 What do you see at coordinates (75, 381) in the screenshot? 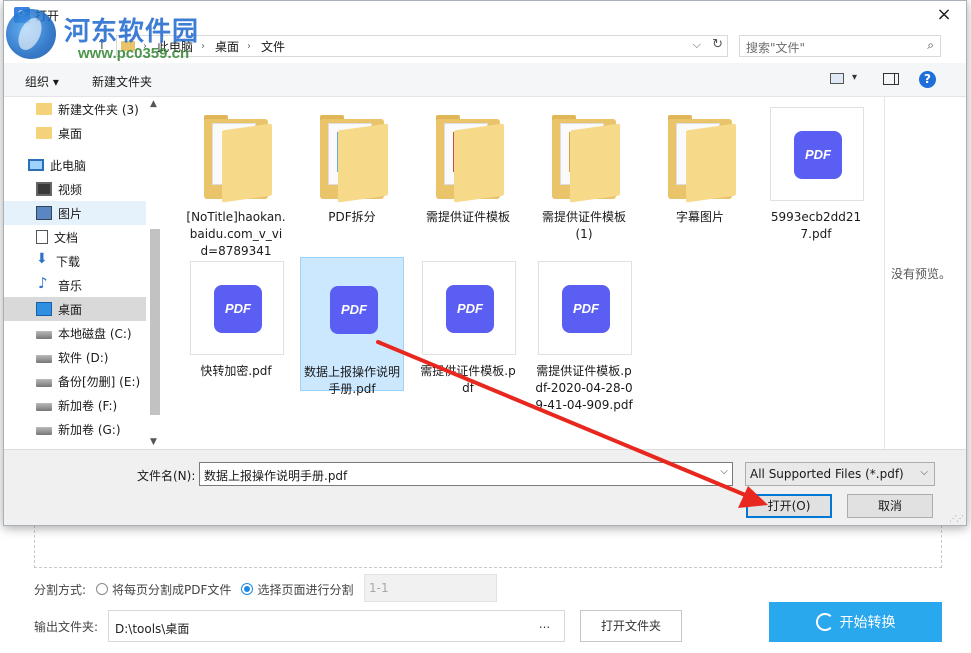
I see `nav-item-drive-e: 备份[勿删] (E:)` at bounding box center [75, 381].